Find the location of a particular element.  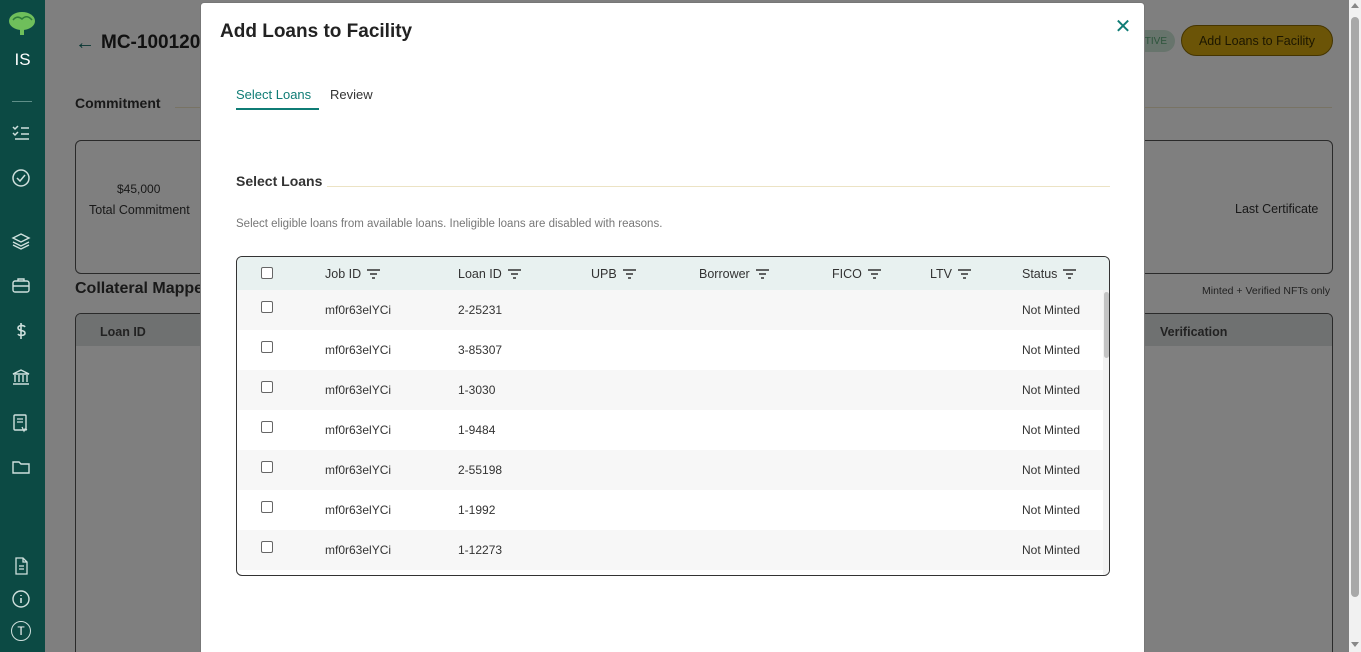

user-avatar: T is located at coordinates (21, 631).